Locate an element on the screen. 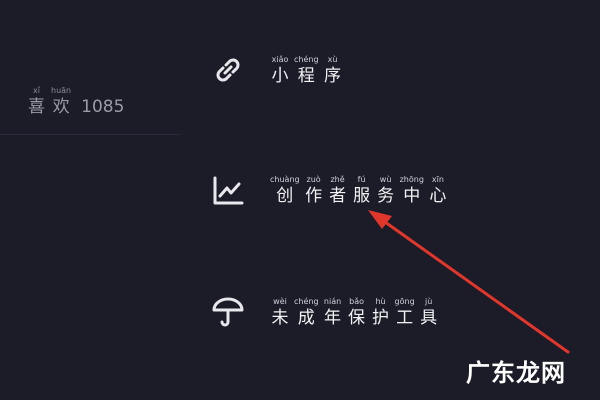 This screenshot has width=600, height=400. watermark-logo: 广东龙网 is located at coordinates (516, 372).